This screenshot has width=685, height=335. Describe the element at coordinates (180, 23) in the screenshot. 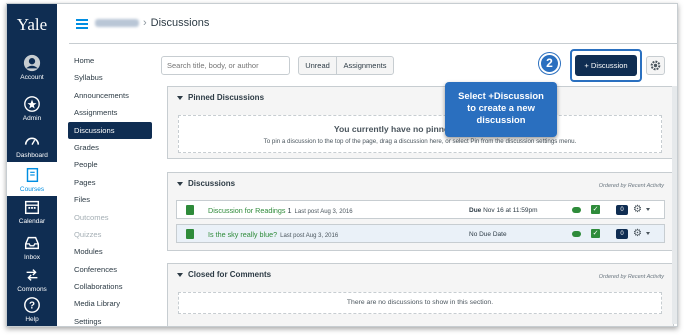

I see `page-title: Discussions` at that location.